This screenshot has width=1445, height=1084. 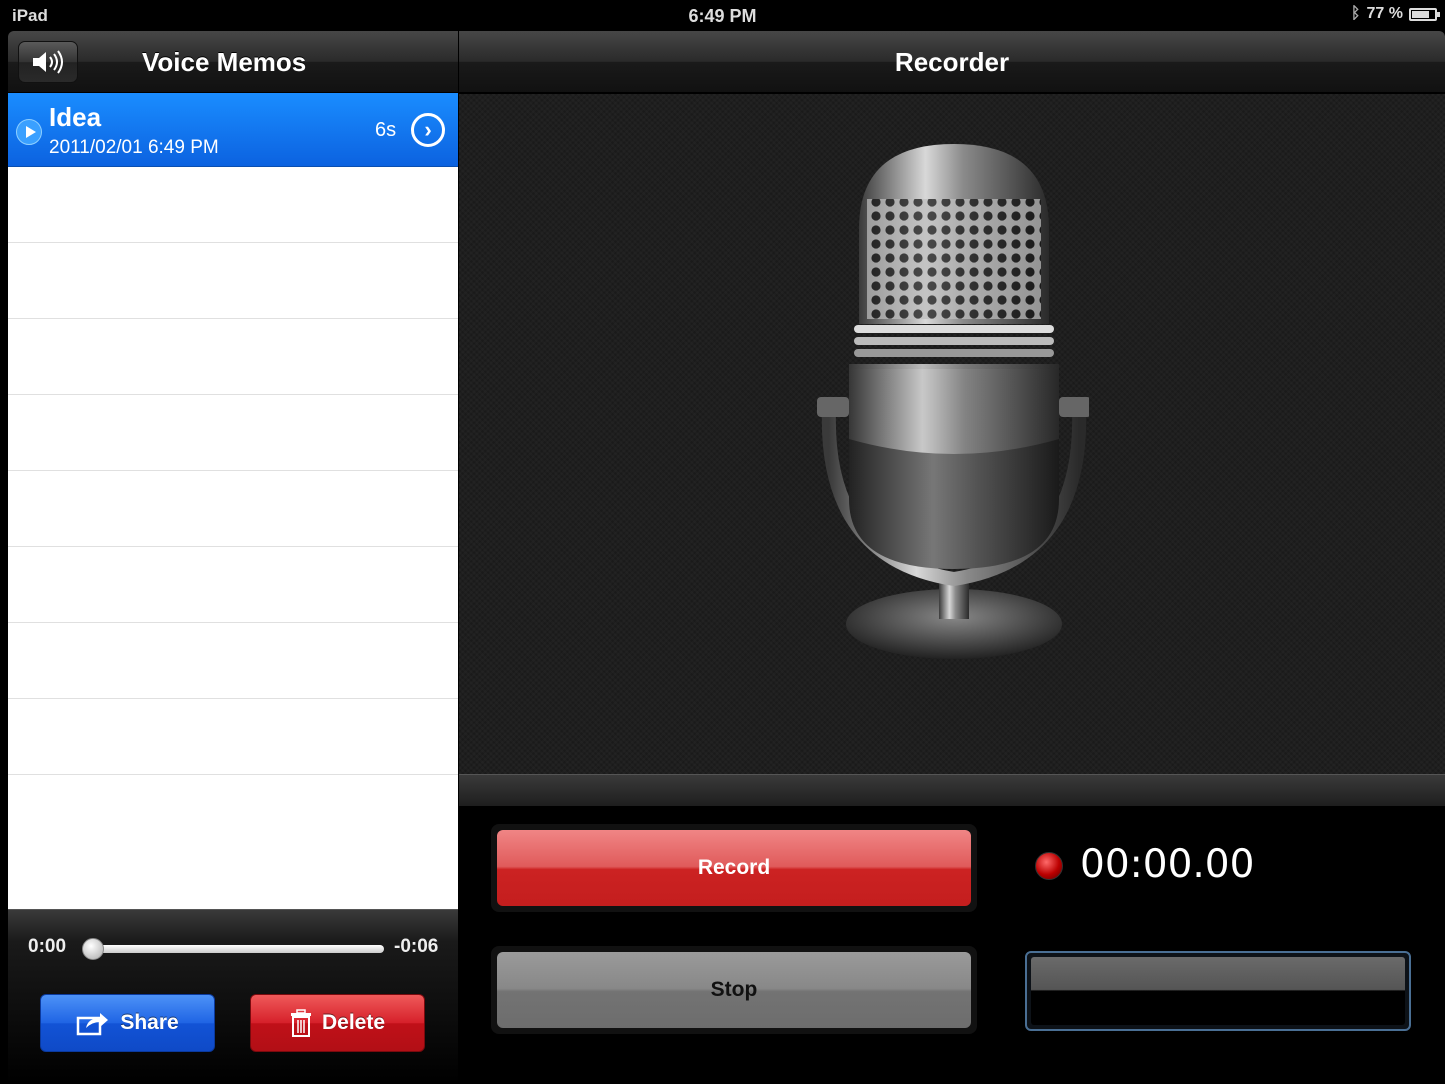 I want to click on recorder-nav-bar: Recorder, so click(x=952, y=62).